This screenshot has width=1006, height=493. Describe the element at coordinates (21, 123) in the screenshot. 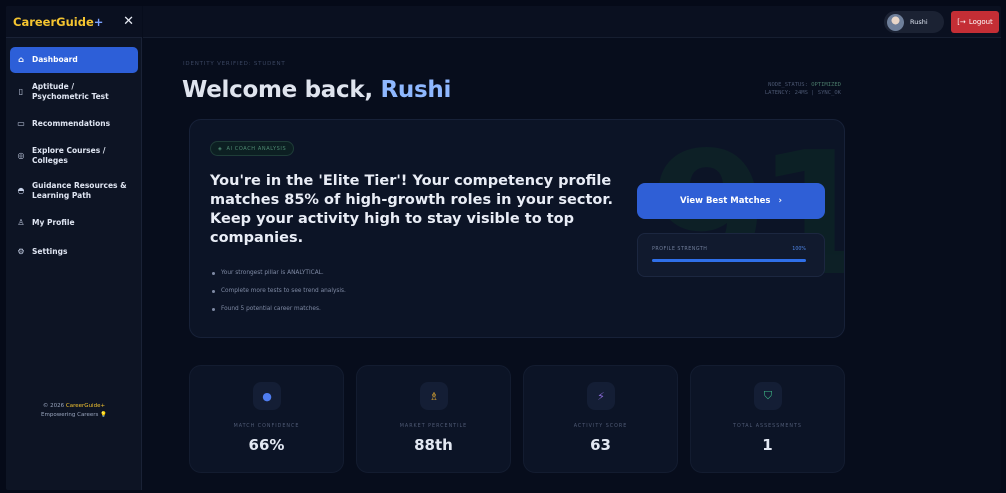

I see `monitor-icon: ▭` at that location.